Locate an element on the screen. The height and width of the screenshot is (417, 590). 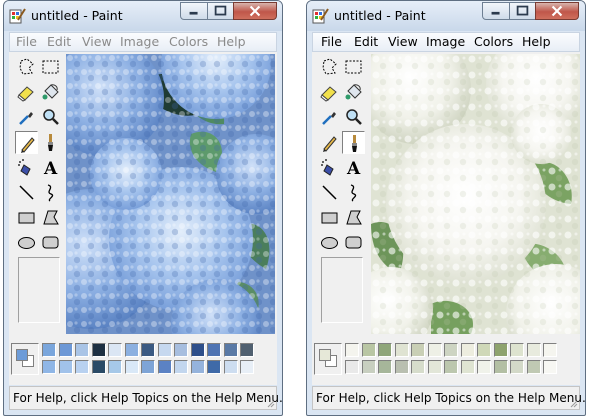
foreground-color-swatch is located at coordinates (325, 355).